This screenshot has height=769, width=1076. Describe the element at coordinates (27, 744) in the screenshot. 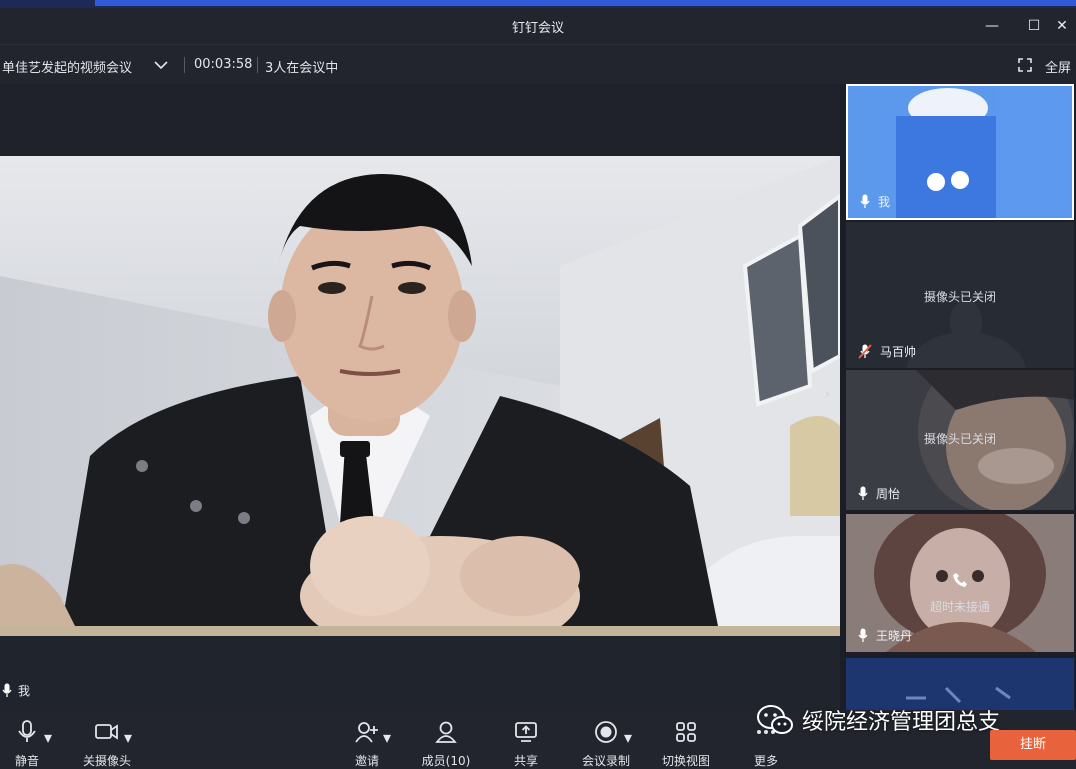

I see `mute-button: 静音` at that location.